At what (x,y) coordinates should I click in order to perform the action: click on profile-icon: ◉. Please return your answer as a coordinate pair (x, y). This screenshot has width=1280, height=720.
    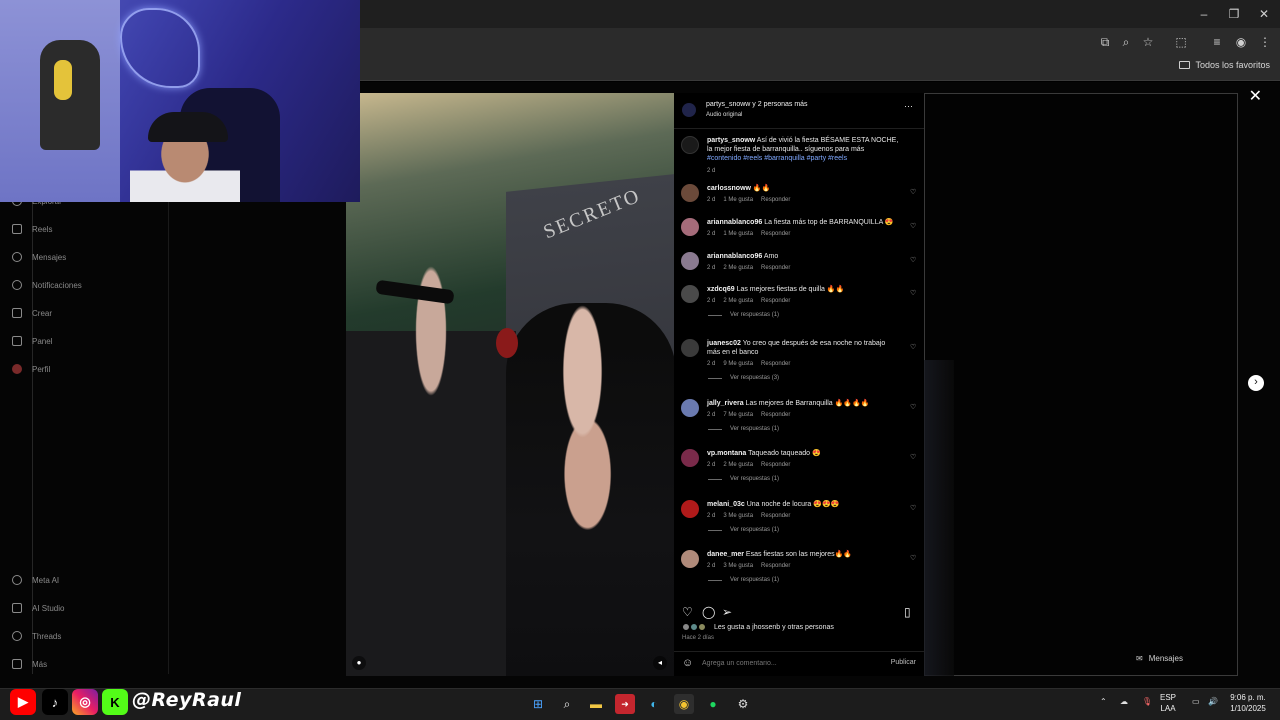
    Looking at the image, I should click on (1241, 42).